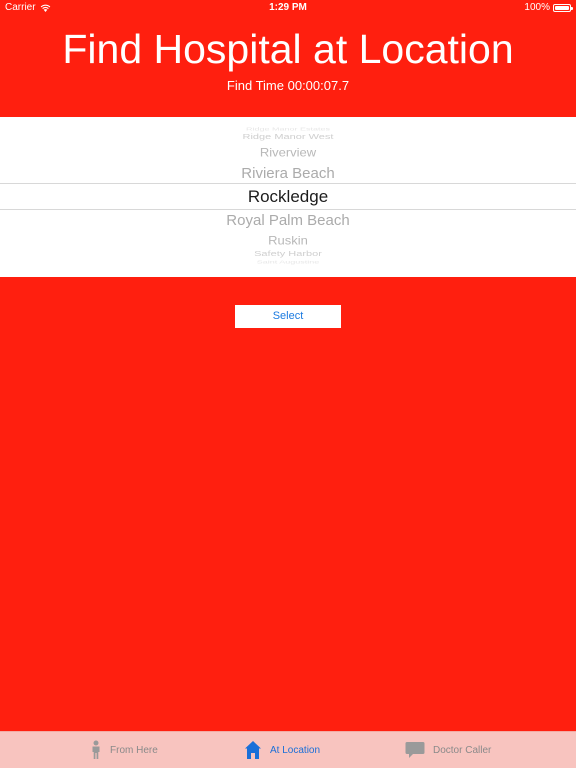 Image resolution: width=576 pixels, height=768 pixels. Describe the element at coordinates (288, 241) in the screenshot. I see `picker-item: Ruskin` at that location.